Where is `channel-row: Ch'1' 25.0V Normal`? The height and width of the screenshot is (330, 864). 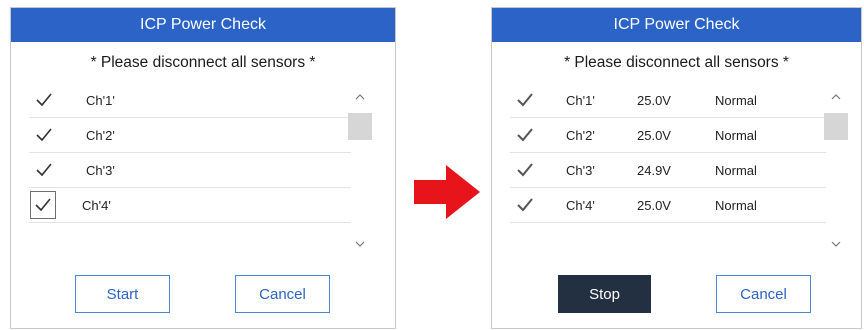 channel-row: Ch'1' 25.0V Normal is located at coordinates (668, 100).